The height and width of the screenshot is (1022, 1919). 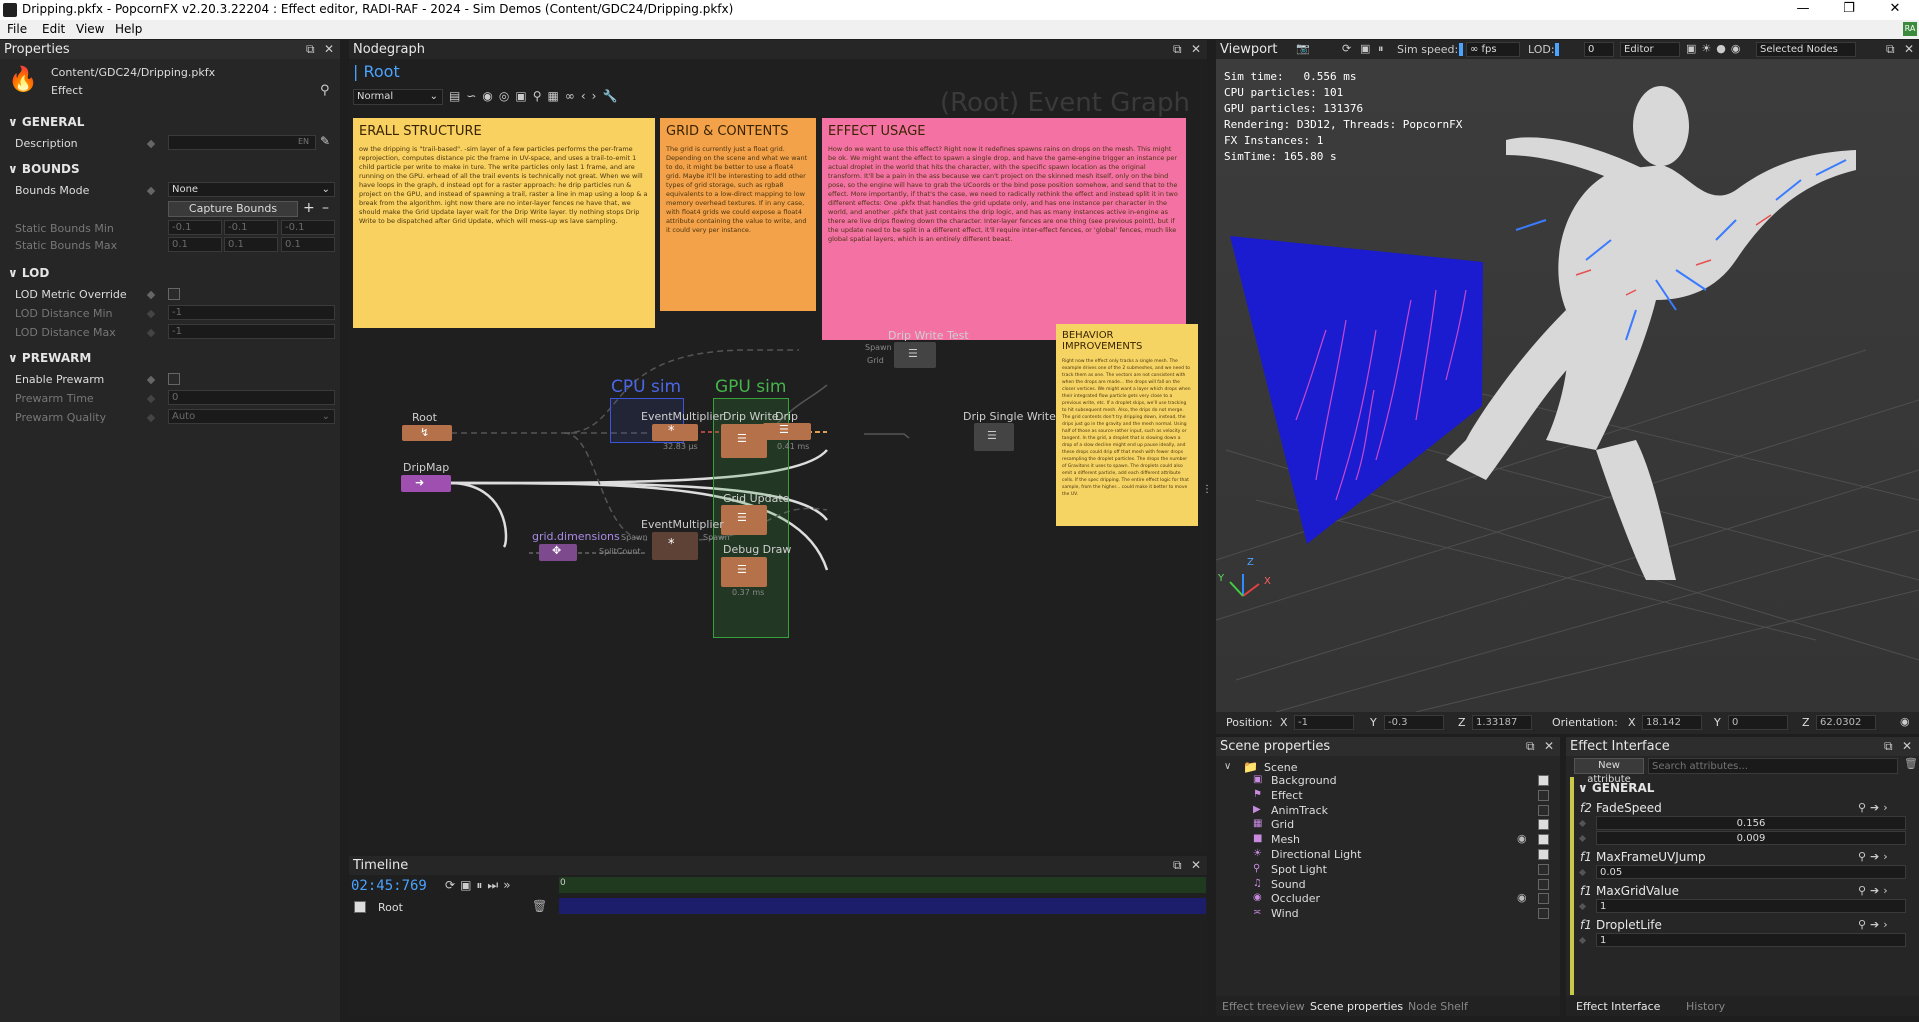 What do you see at coordinates (1773, 766) in the screenshot?
I see `search-attributes-input` at bounding box center [1773, 766].